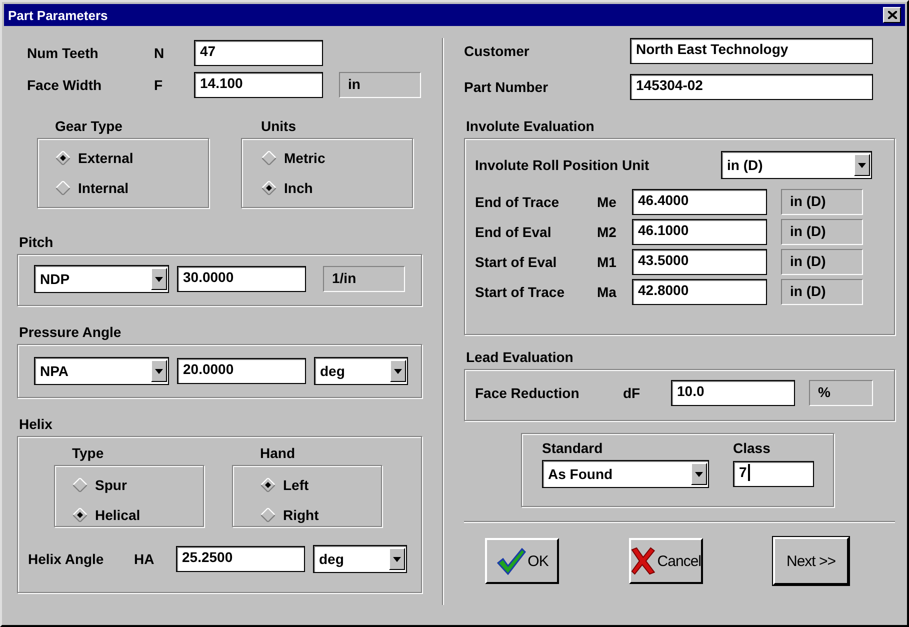 Image resolution: width=909 pixels, height=627 pixels. Describe the element at coordinates (733, 393) in the screenshot. I see `text-field: 10.0` at that location.